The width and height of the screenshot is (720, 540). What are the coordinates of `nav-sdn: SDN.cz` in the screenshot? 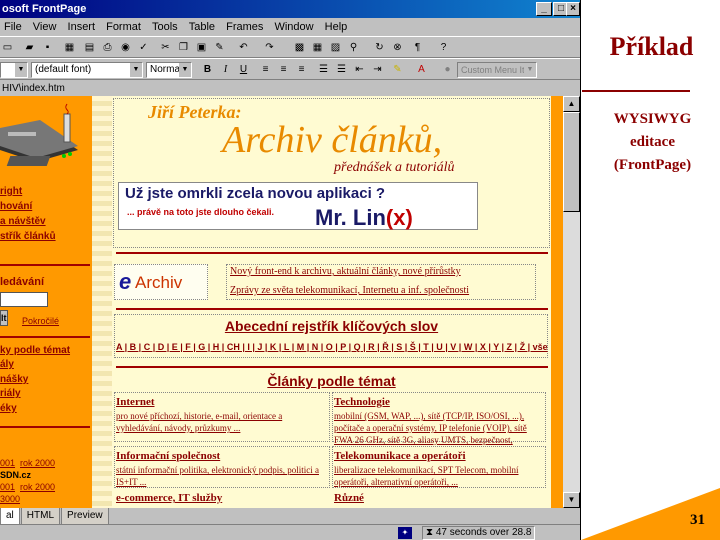 It's located at (16, 475).